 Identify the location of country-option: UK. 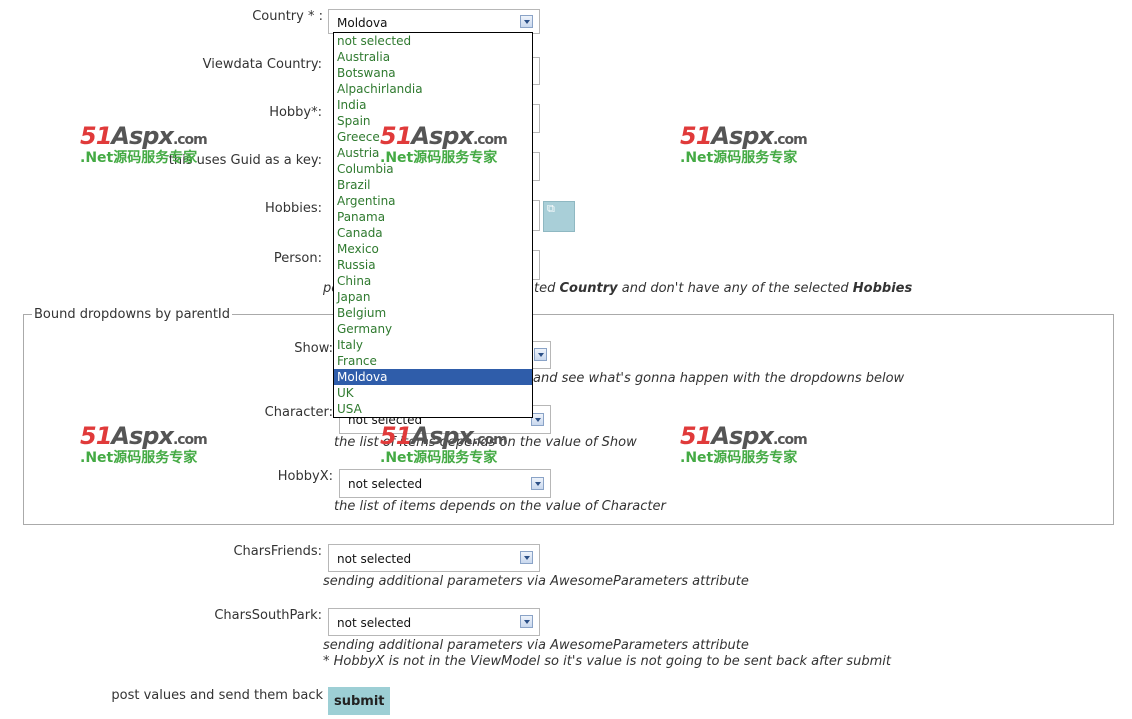
(433, 393).